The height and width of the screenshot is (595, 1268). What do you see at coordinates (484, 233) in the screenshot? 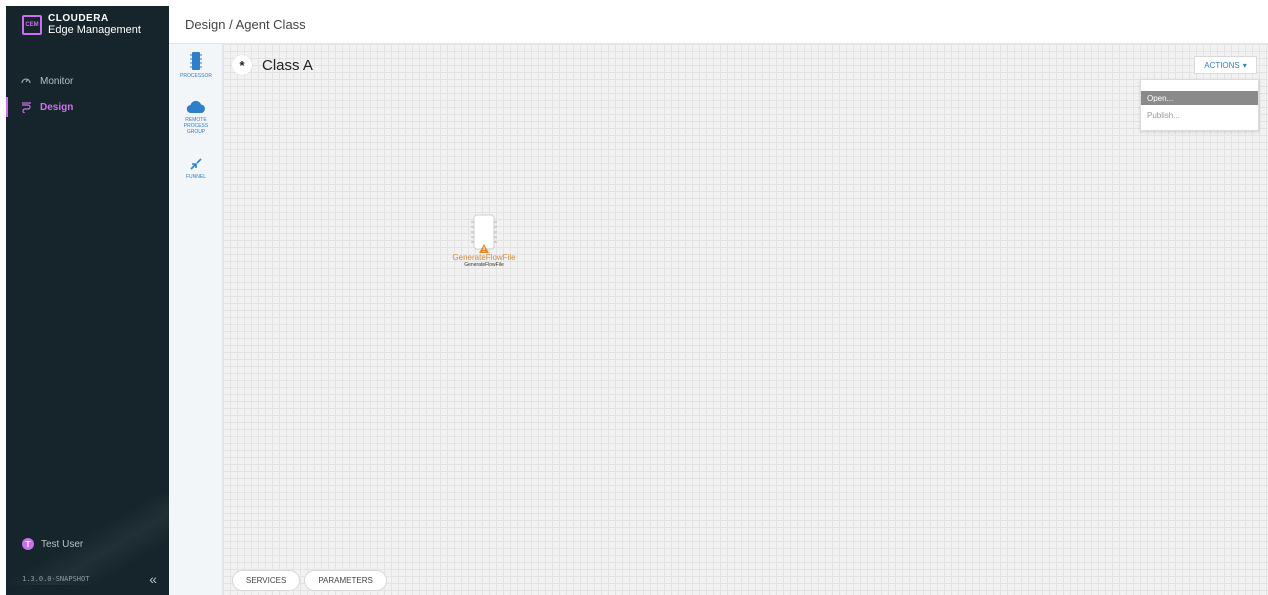
I see `processor-node-icon` at bounding box center [484, 233].